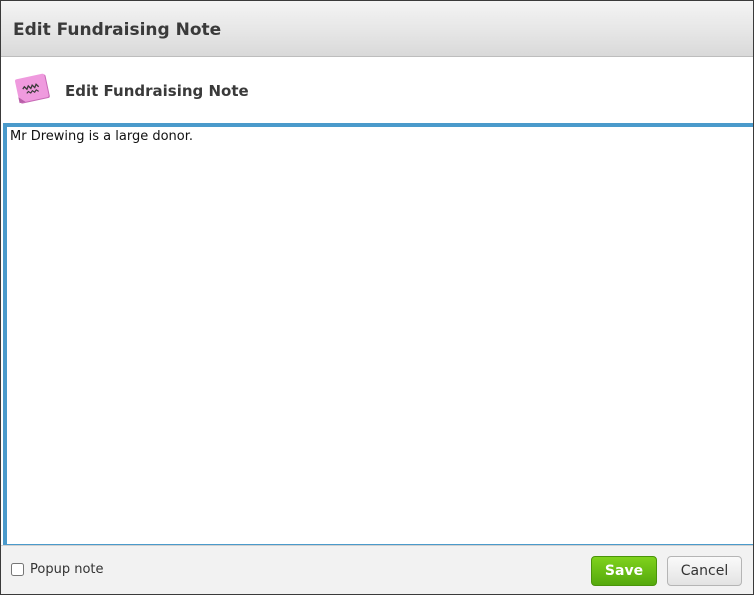 The height and width of the screenshot is (595, 754). I want to click on dialog-footer: Popup note Save Cancel, so click(377, 569).